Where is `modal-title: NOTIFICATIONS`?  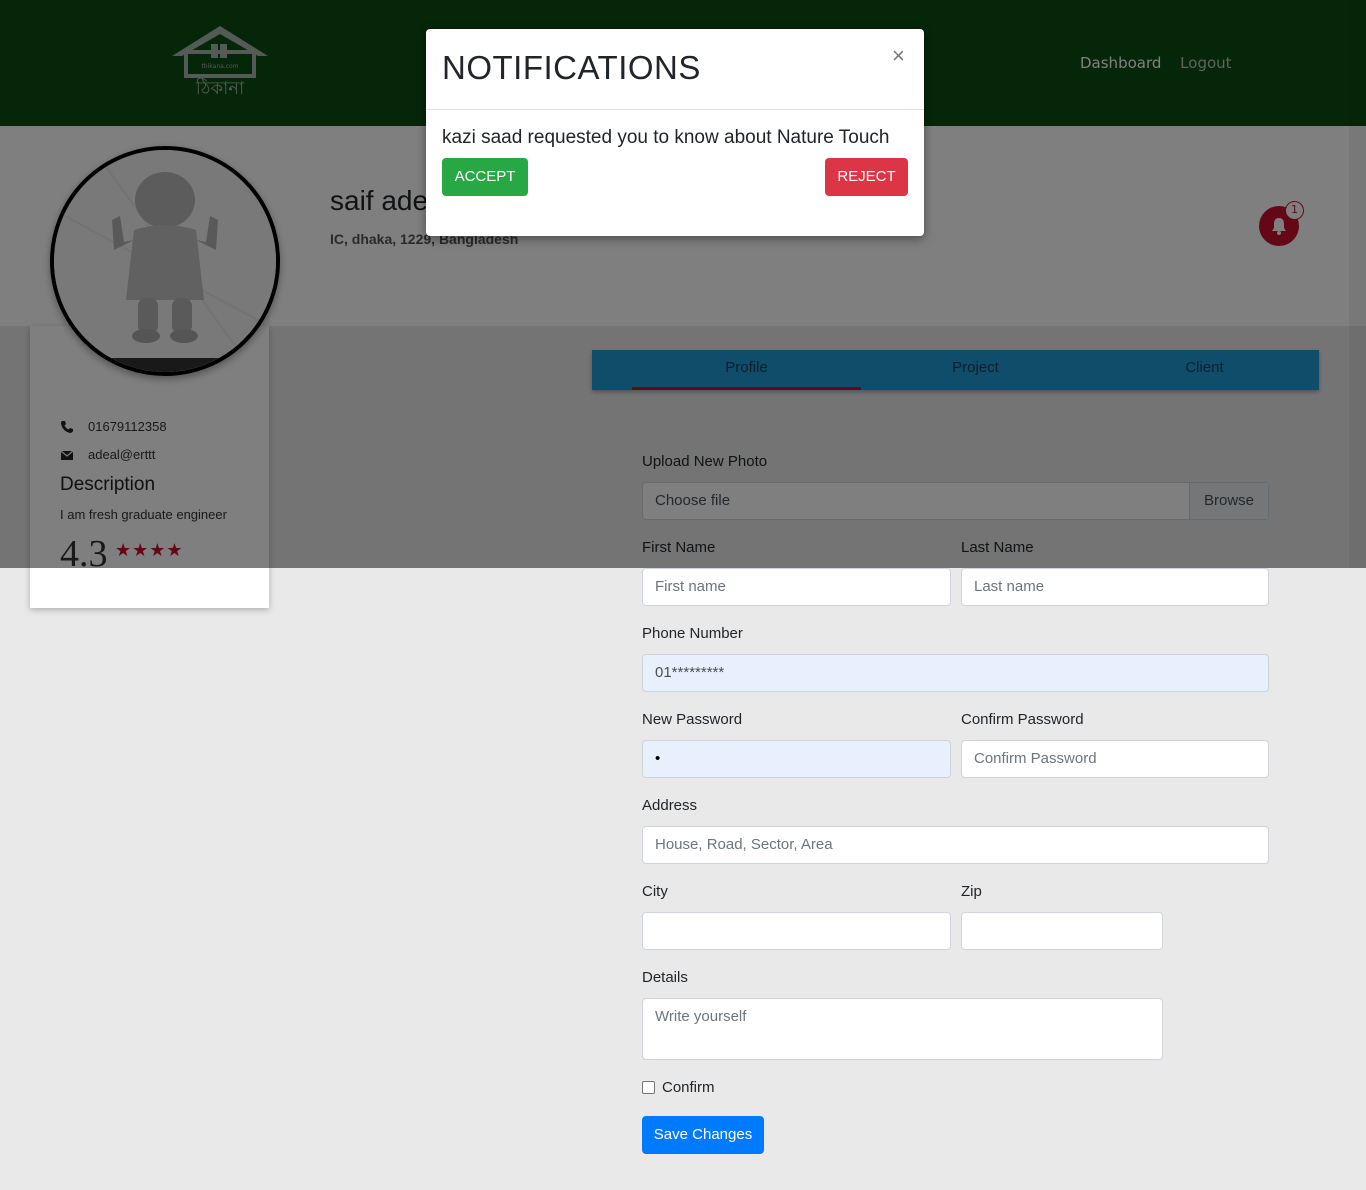
modal-title: NOTIFICATIONS is located at coordinates (571, 67).